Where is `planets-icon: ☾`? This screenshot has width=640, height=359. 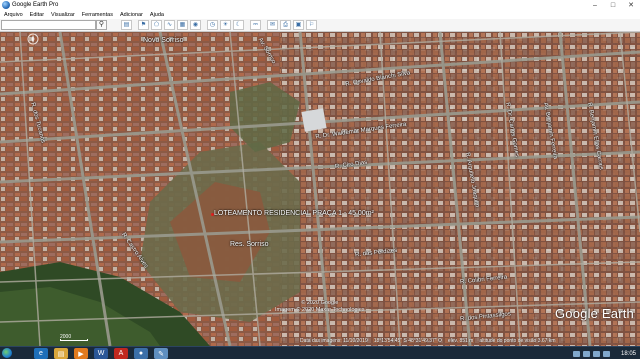
planets-icon: ☾ is located at coordinates (238, 25).